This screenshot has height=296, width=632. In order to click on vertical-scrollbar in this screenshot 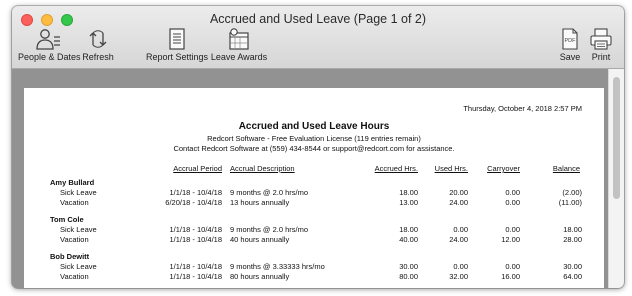, I will do `click(616, 178)`.